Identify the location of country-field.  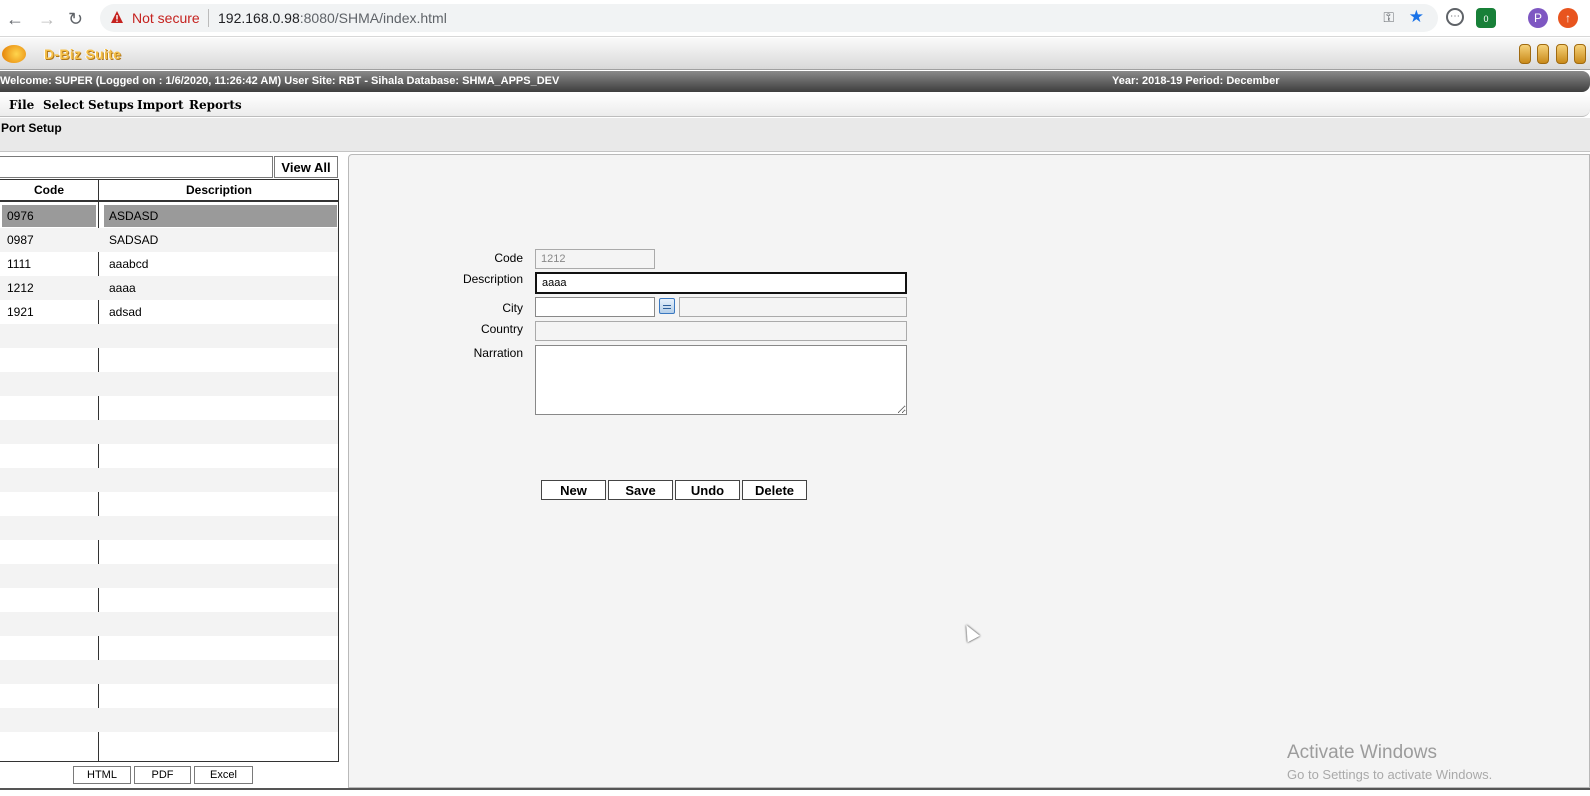
(721, 331).